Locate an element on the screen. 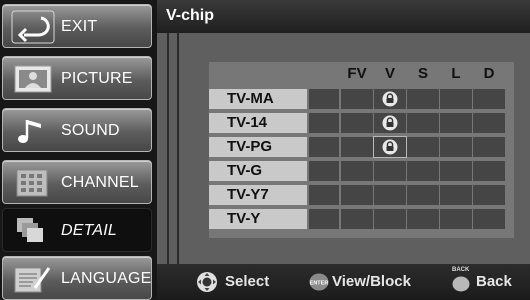 This screenshot has width=530, height=300. menu-item-channel: CHANNEL is located at coordinates (77, 182).